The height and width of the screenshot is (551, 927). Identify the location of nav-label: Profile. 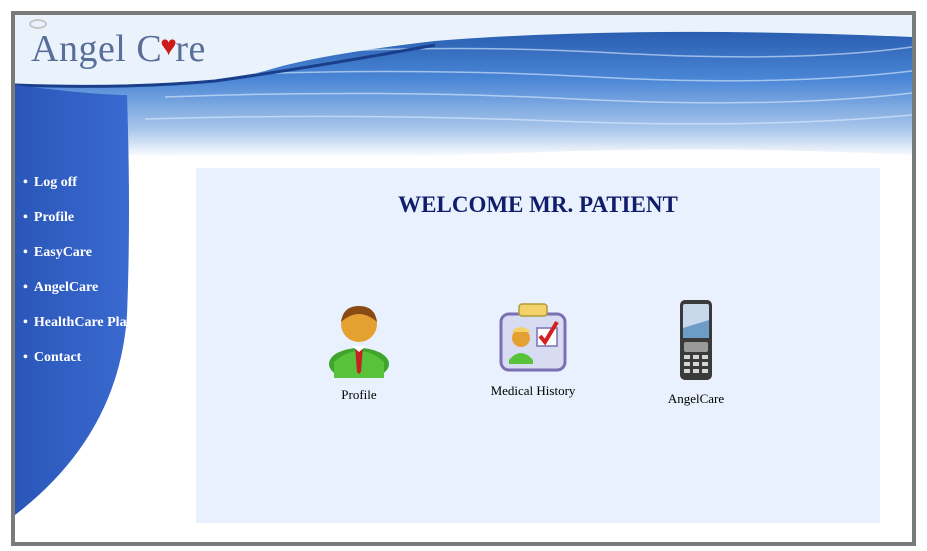
(54, 217).